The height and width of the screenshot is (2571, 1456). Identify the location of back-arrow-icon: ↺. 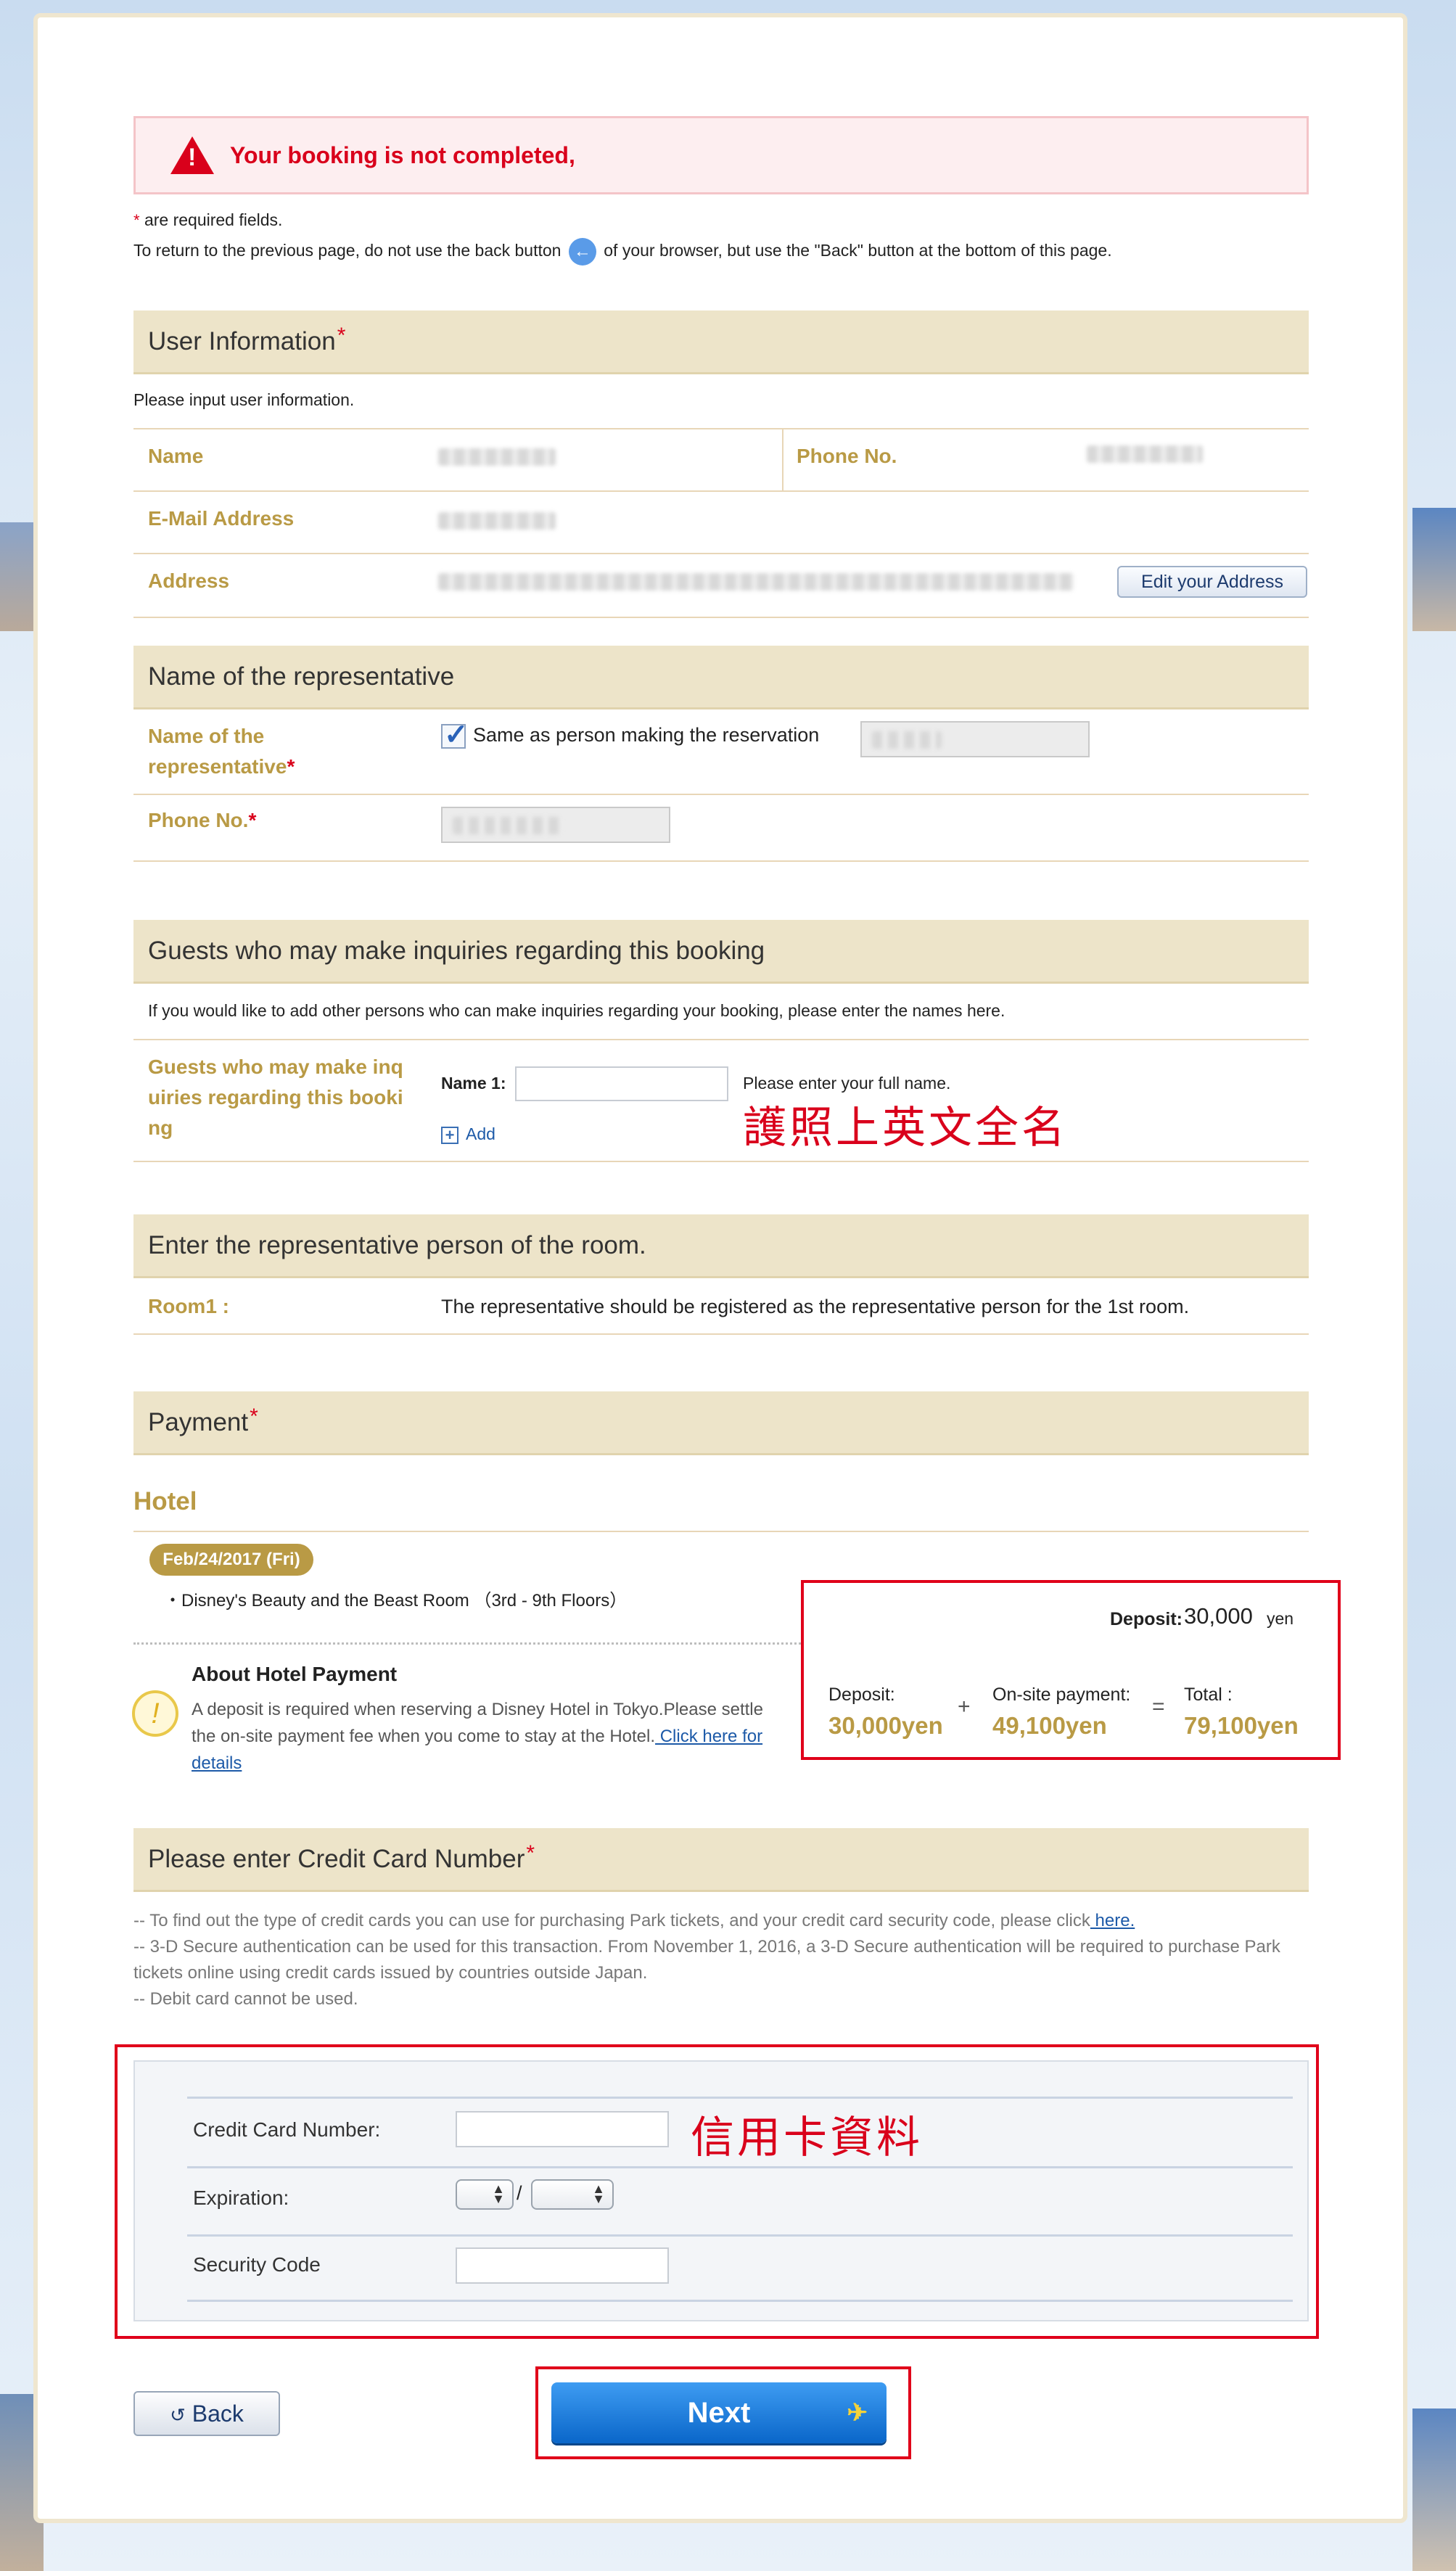
(178, 2415).